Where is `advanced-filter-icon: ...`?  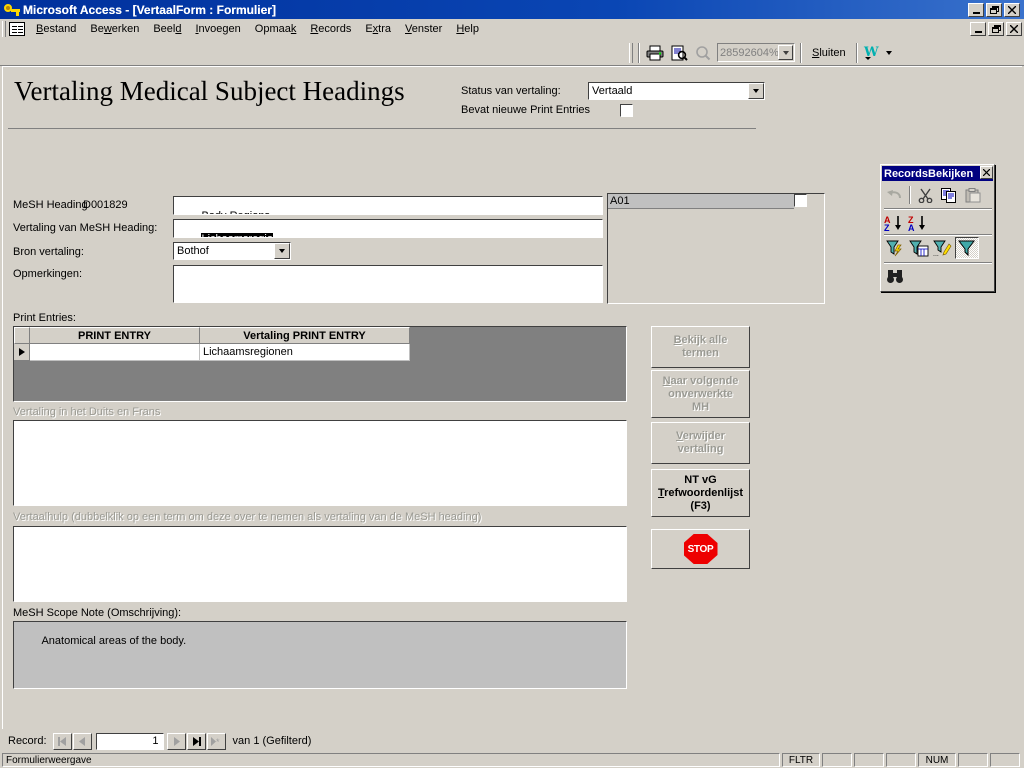
advanced-filter-icon: ... is located at coordinates (943, 248).